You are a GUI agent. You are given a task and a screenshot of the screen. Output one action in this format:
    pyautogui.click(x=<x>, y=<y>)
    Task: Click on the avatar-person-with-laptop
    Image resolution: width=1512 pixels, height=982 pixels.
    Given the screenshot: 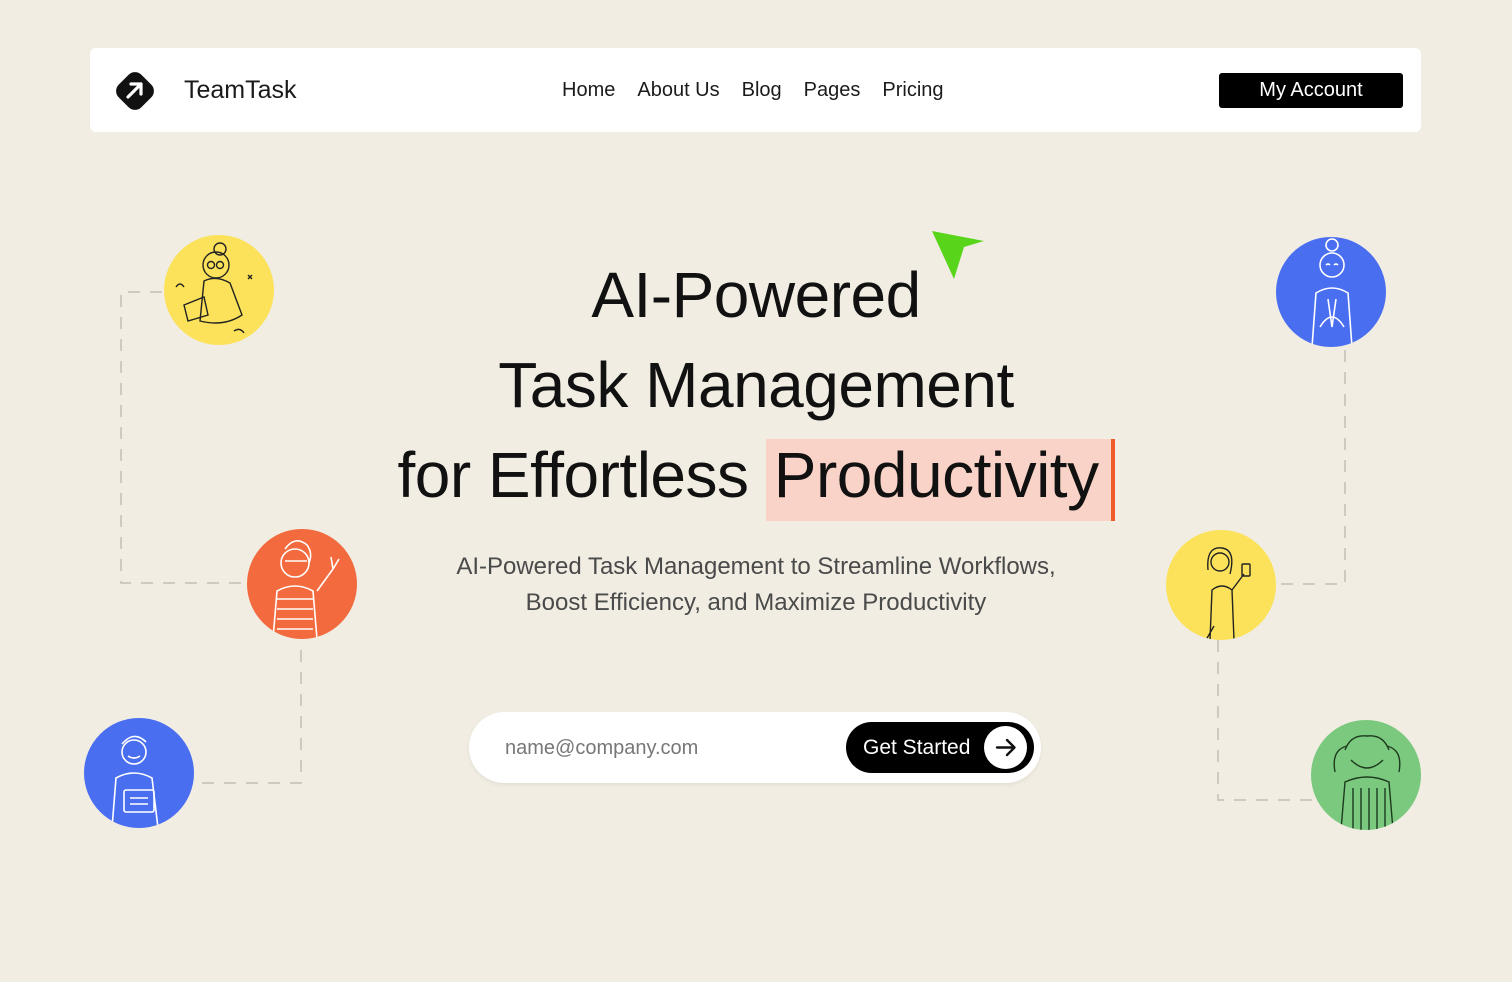 What is the action you would take?
    pyautogui.click(x=139, y=773)
    